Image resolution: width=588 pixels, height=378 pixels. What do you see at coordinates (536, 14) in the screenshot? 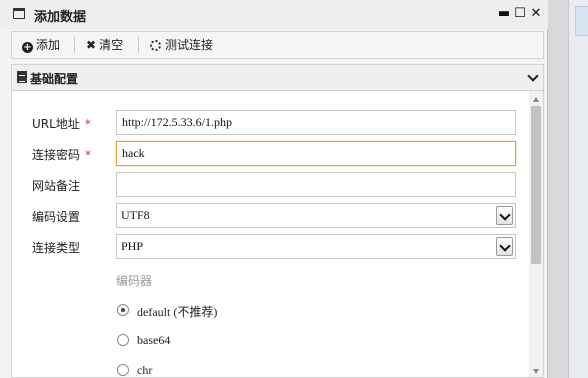
I see `close-icon: ✕` at bounding box center [536, 14].